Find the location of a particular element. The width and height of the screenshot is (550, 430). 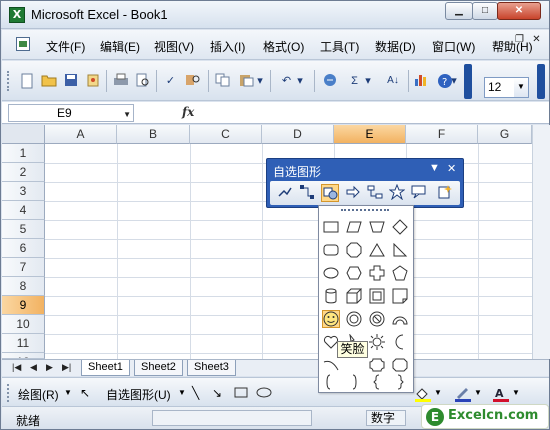

research-icon is located at coordinates (192, 81).